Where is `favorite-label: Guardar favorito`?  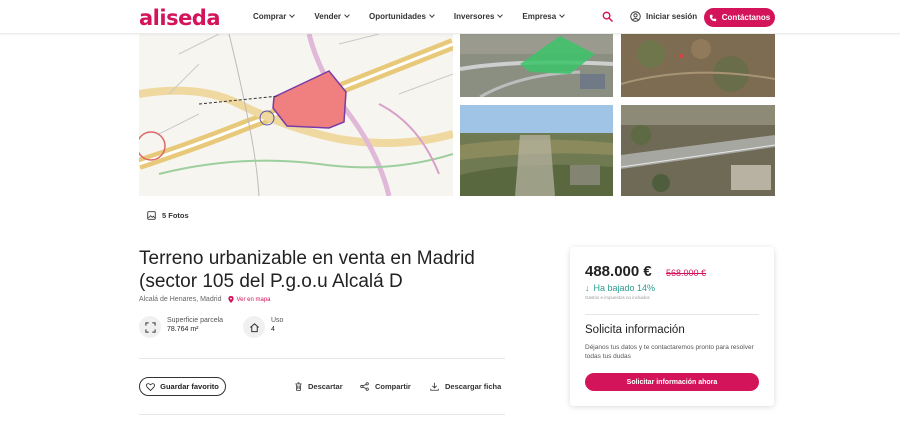 favorite-label: Guardar favorito is located at coordinates (189, 386).